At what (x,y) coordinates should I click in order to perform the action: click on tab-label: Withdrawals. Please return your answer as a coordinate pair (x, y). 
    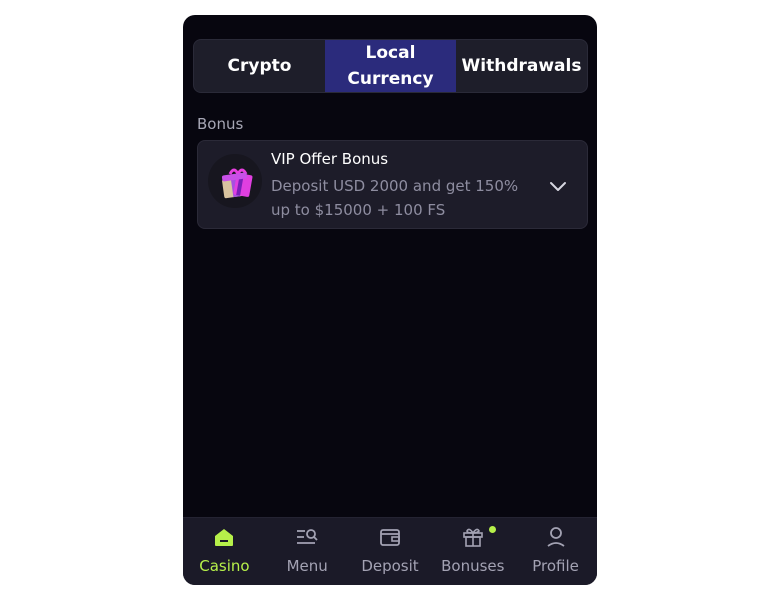
    Looking at the image, I should click on (521, 66).